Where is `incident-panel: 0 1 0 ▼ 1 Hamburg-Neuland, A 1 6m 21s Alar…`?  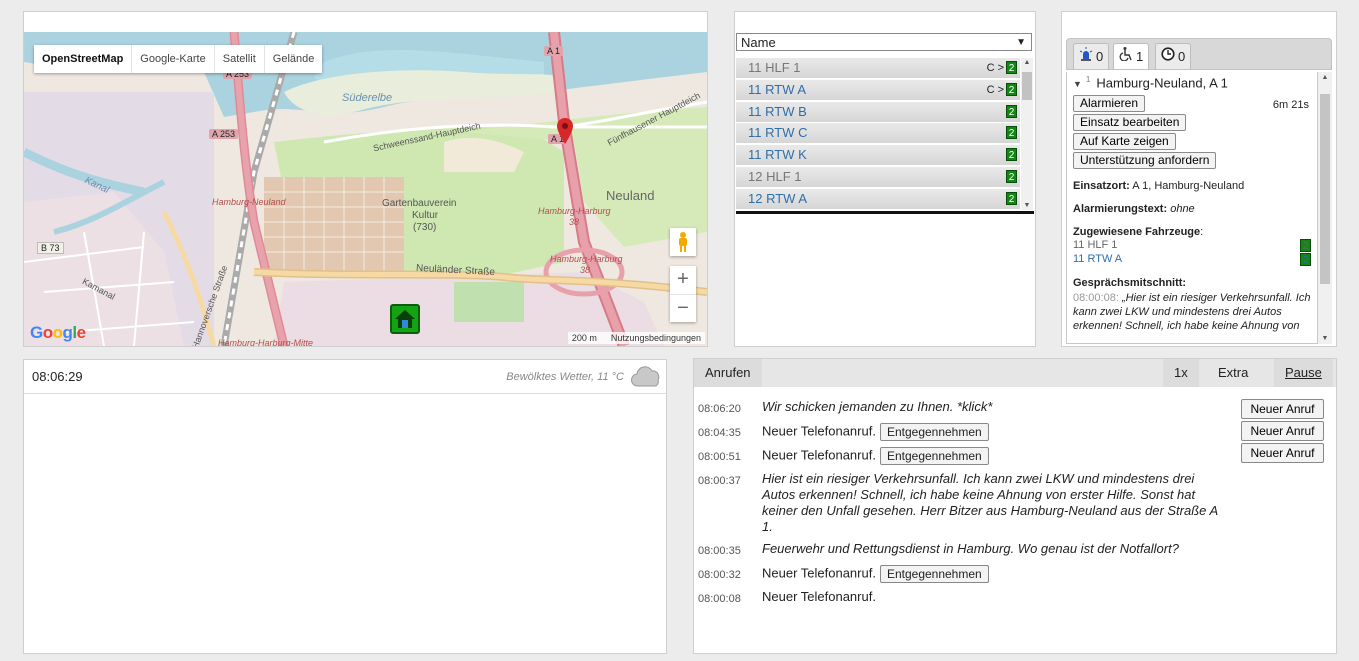
incident-panel: 0 1 0 ▼ 1 Hamburg-Neuland, A 1 6m 21s Alar… is located at coordinates (1199, 179).